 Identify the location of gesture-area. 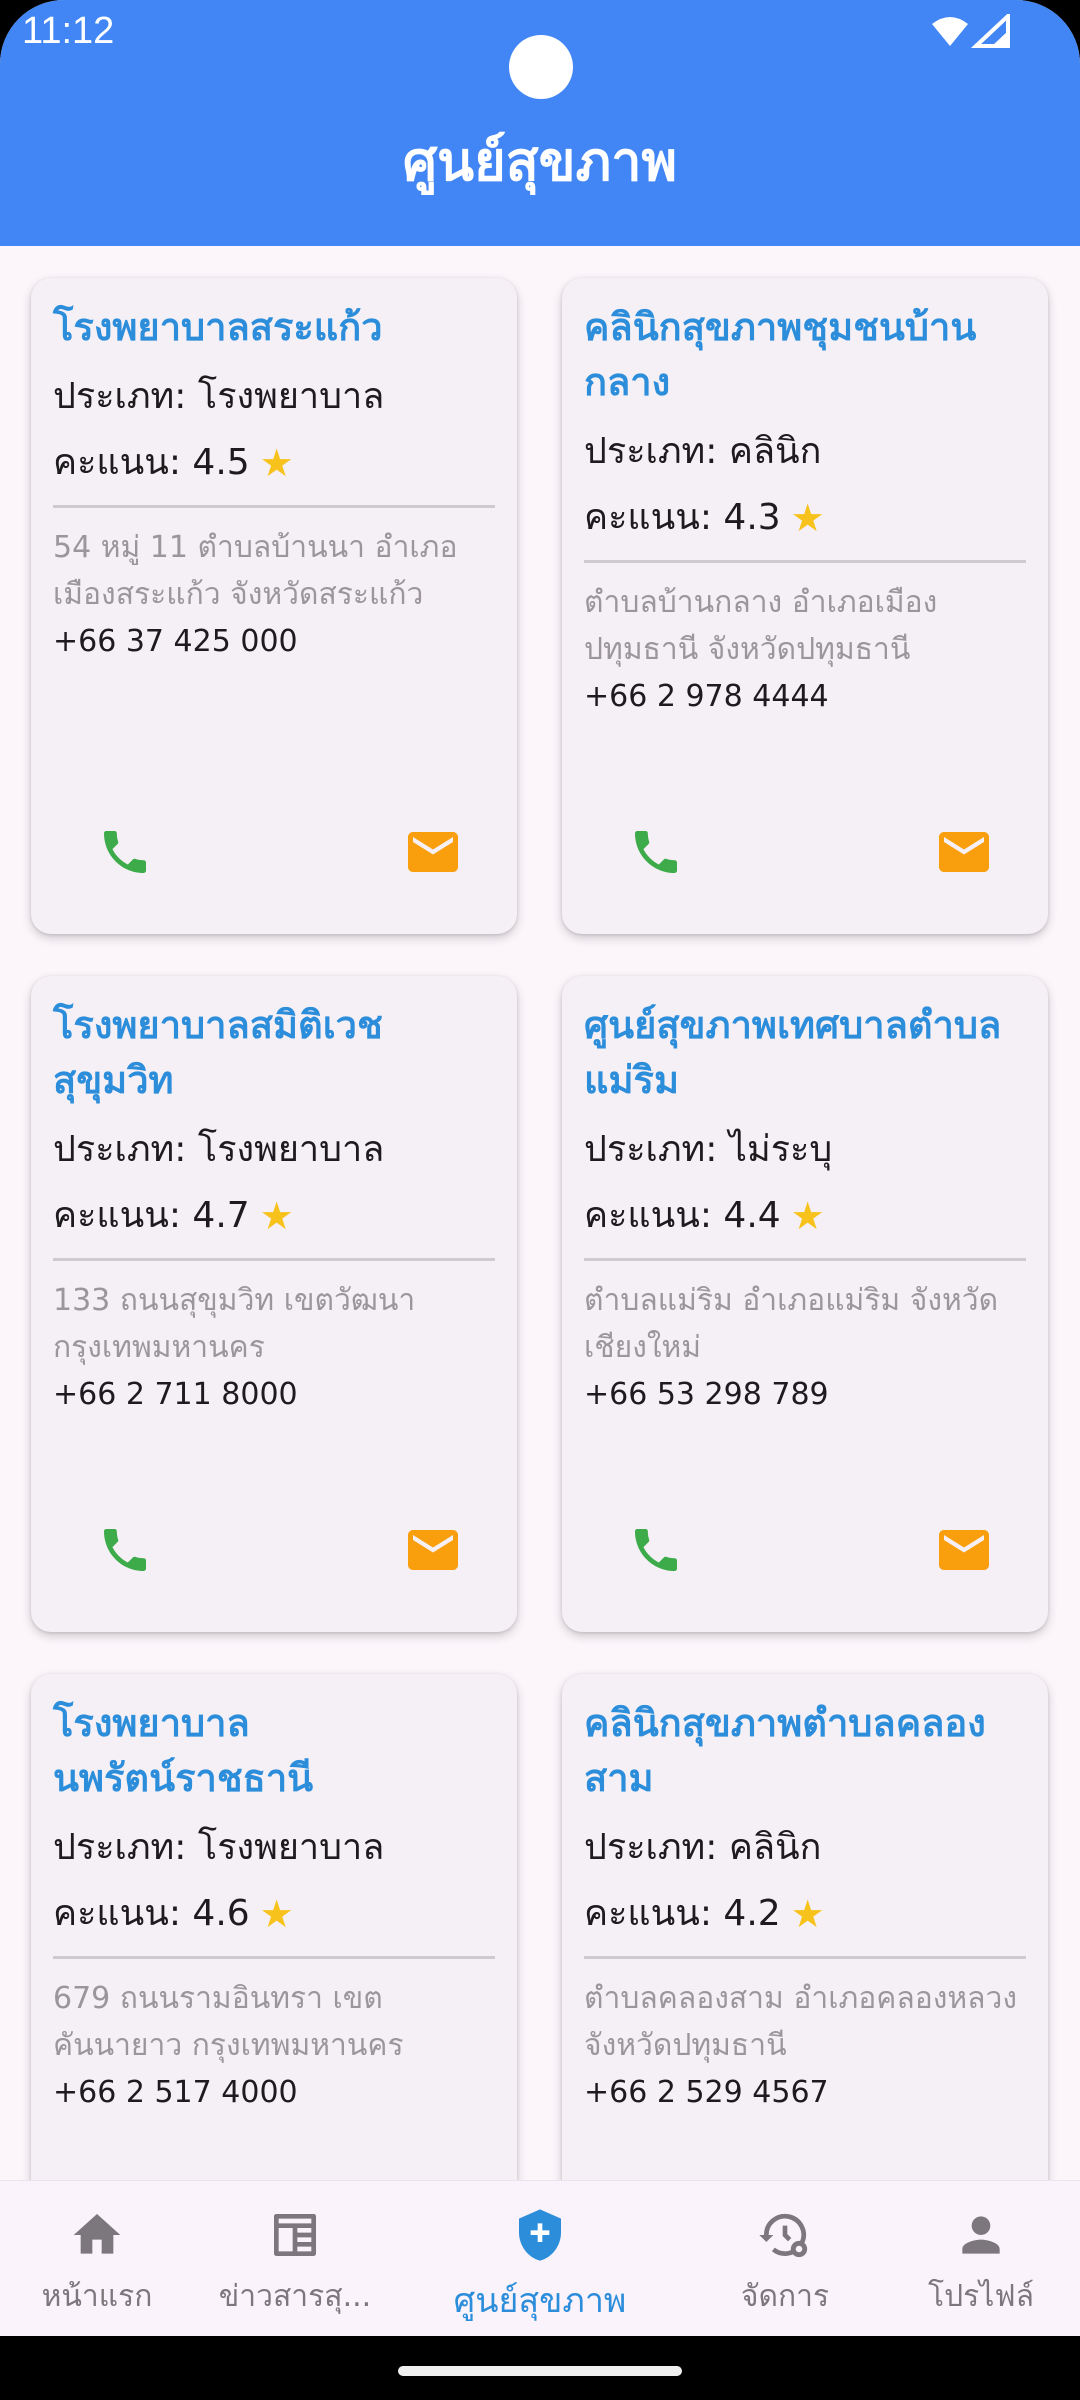
(540, 2368).